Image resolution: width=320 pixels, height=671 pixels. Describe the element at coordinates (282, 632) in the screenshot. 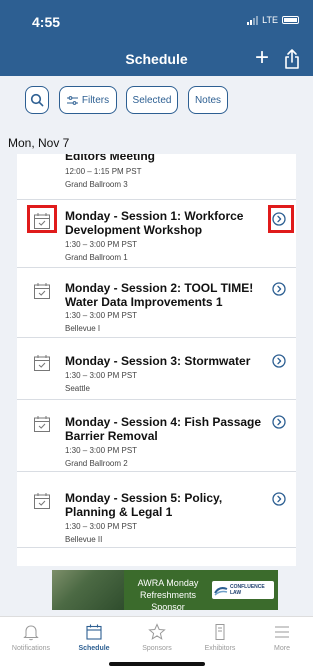

I see `menu-icon` at that location.